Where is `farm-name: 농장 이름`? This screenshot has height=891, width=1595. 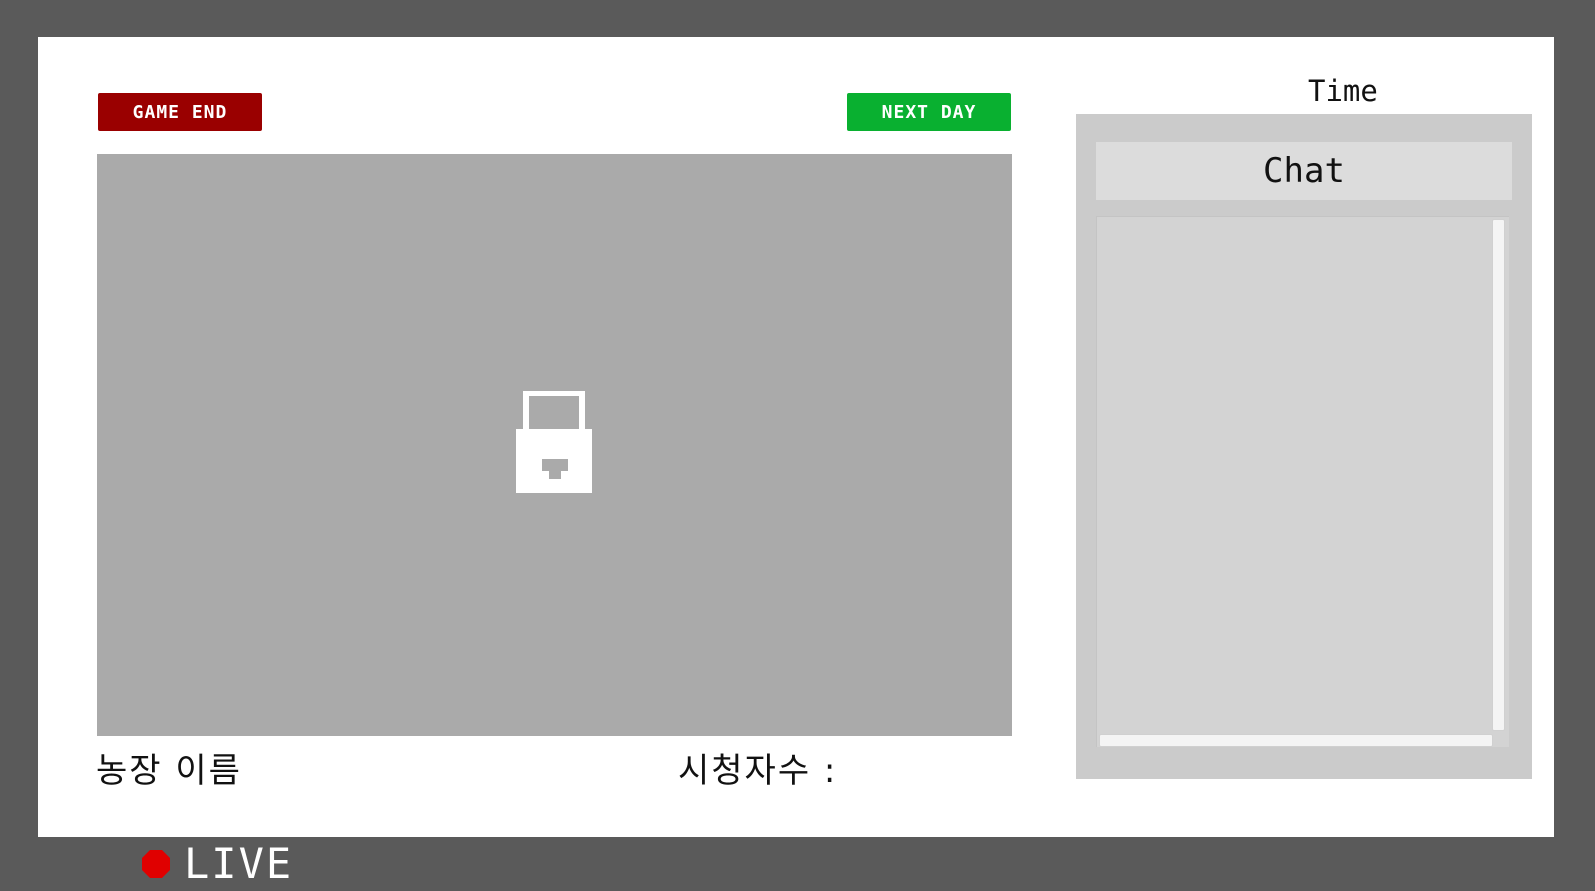 farm-name: 농장 이름 is located at coordinates (169, 771).